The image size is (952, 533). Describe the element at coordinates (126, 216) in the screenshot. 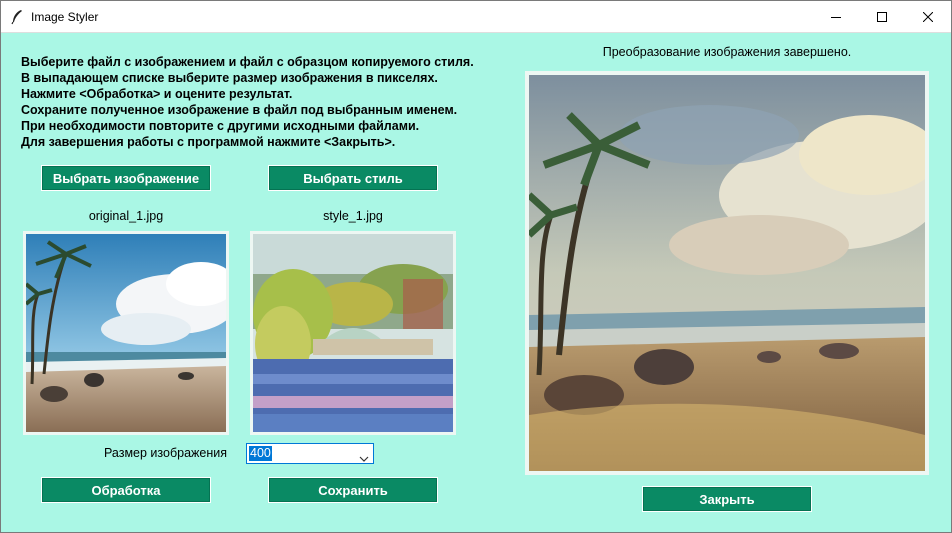

I see `original-file-label: original_1.jpg` at that location.